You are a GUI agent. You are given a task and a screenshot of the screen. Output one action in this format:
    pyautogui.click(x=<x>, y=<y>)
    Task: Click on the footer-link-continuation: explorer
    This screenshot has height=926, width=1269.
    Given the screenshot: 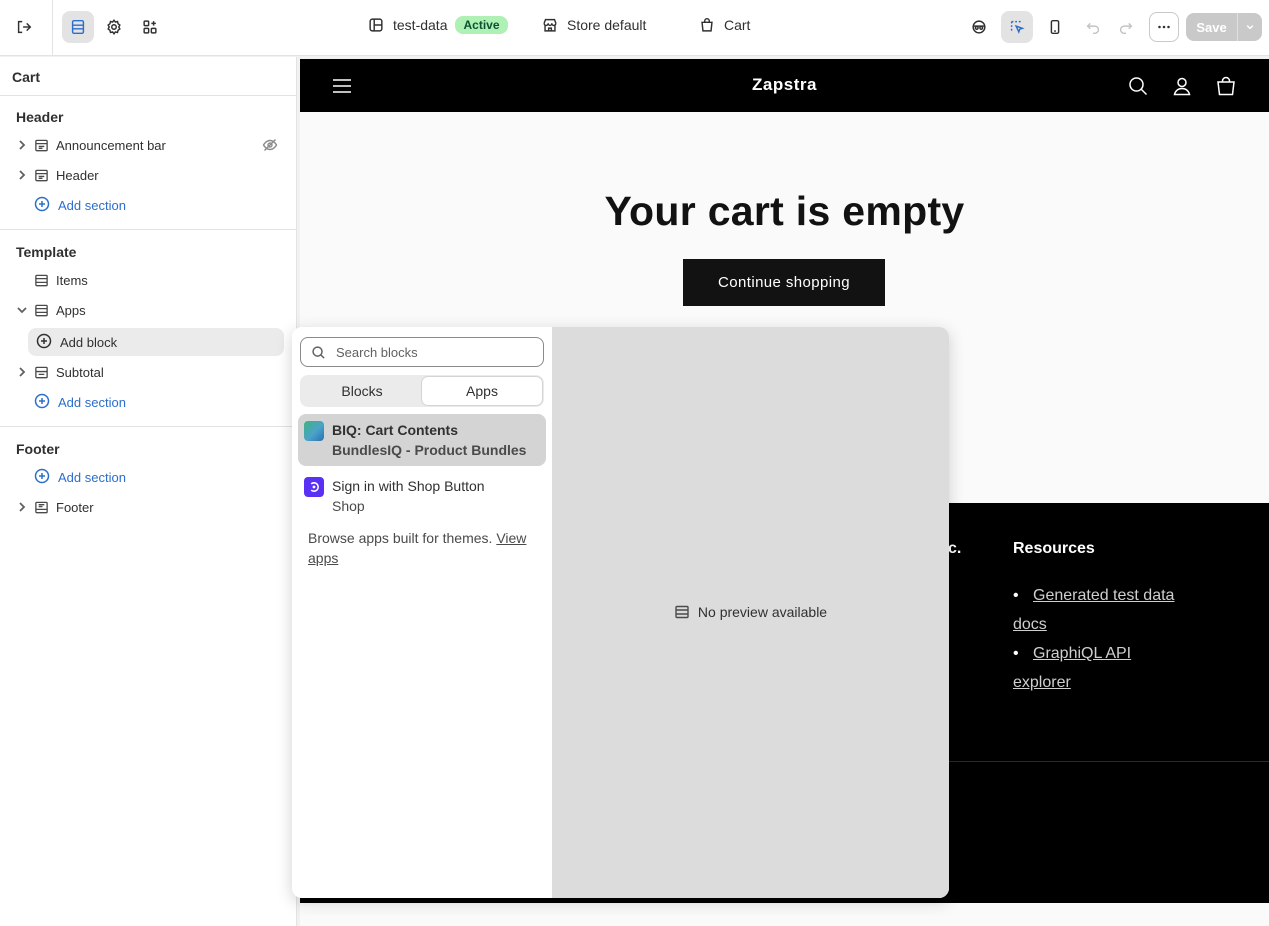 What is the action you would take?
    pyautogui.click(x=1123, y=682)
    